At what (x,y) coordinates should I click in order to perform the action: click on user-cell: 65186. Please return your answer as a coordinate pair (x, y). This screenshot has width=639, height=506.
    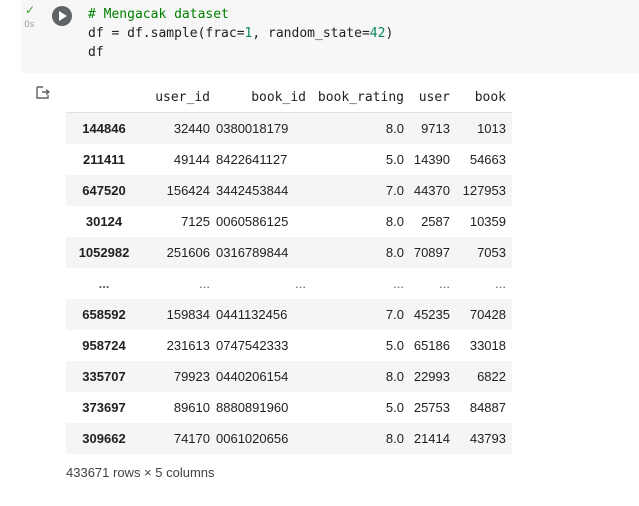
    Looking at the image, I should click on (431, 345).